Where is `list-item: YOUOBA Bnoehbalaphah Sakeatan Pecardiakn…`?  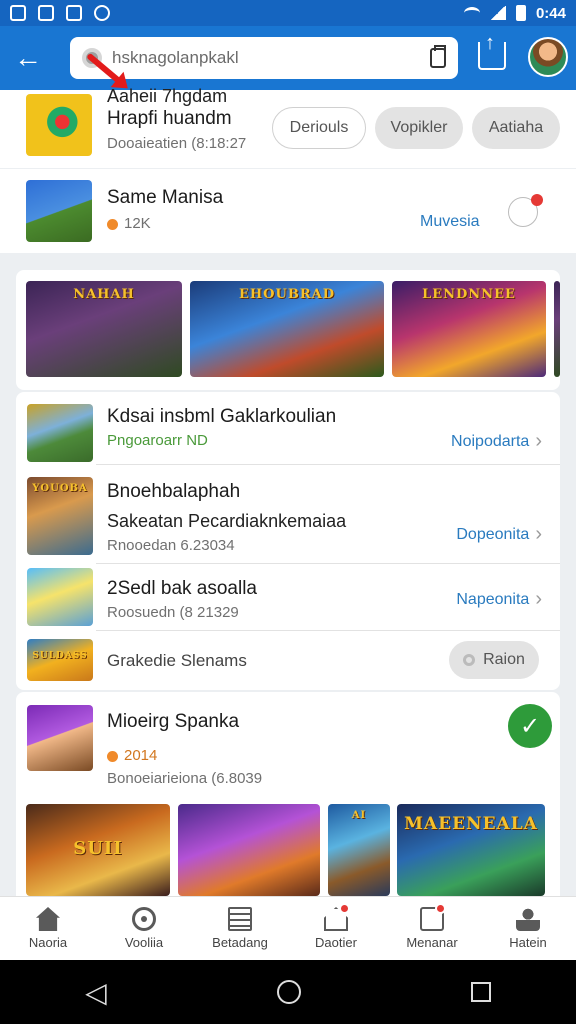
list-item: YOUOBA Bnoehbalaphah Sakeatan Pecardiakn… is located at coordinates (288, 514).